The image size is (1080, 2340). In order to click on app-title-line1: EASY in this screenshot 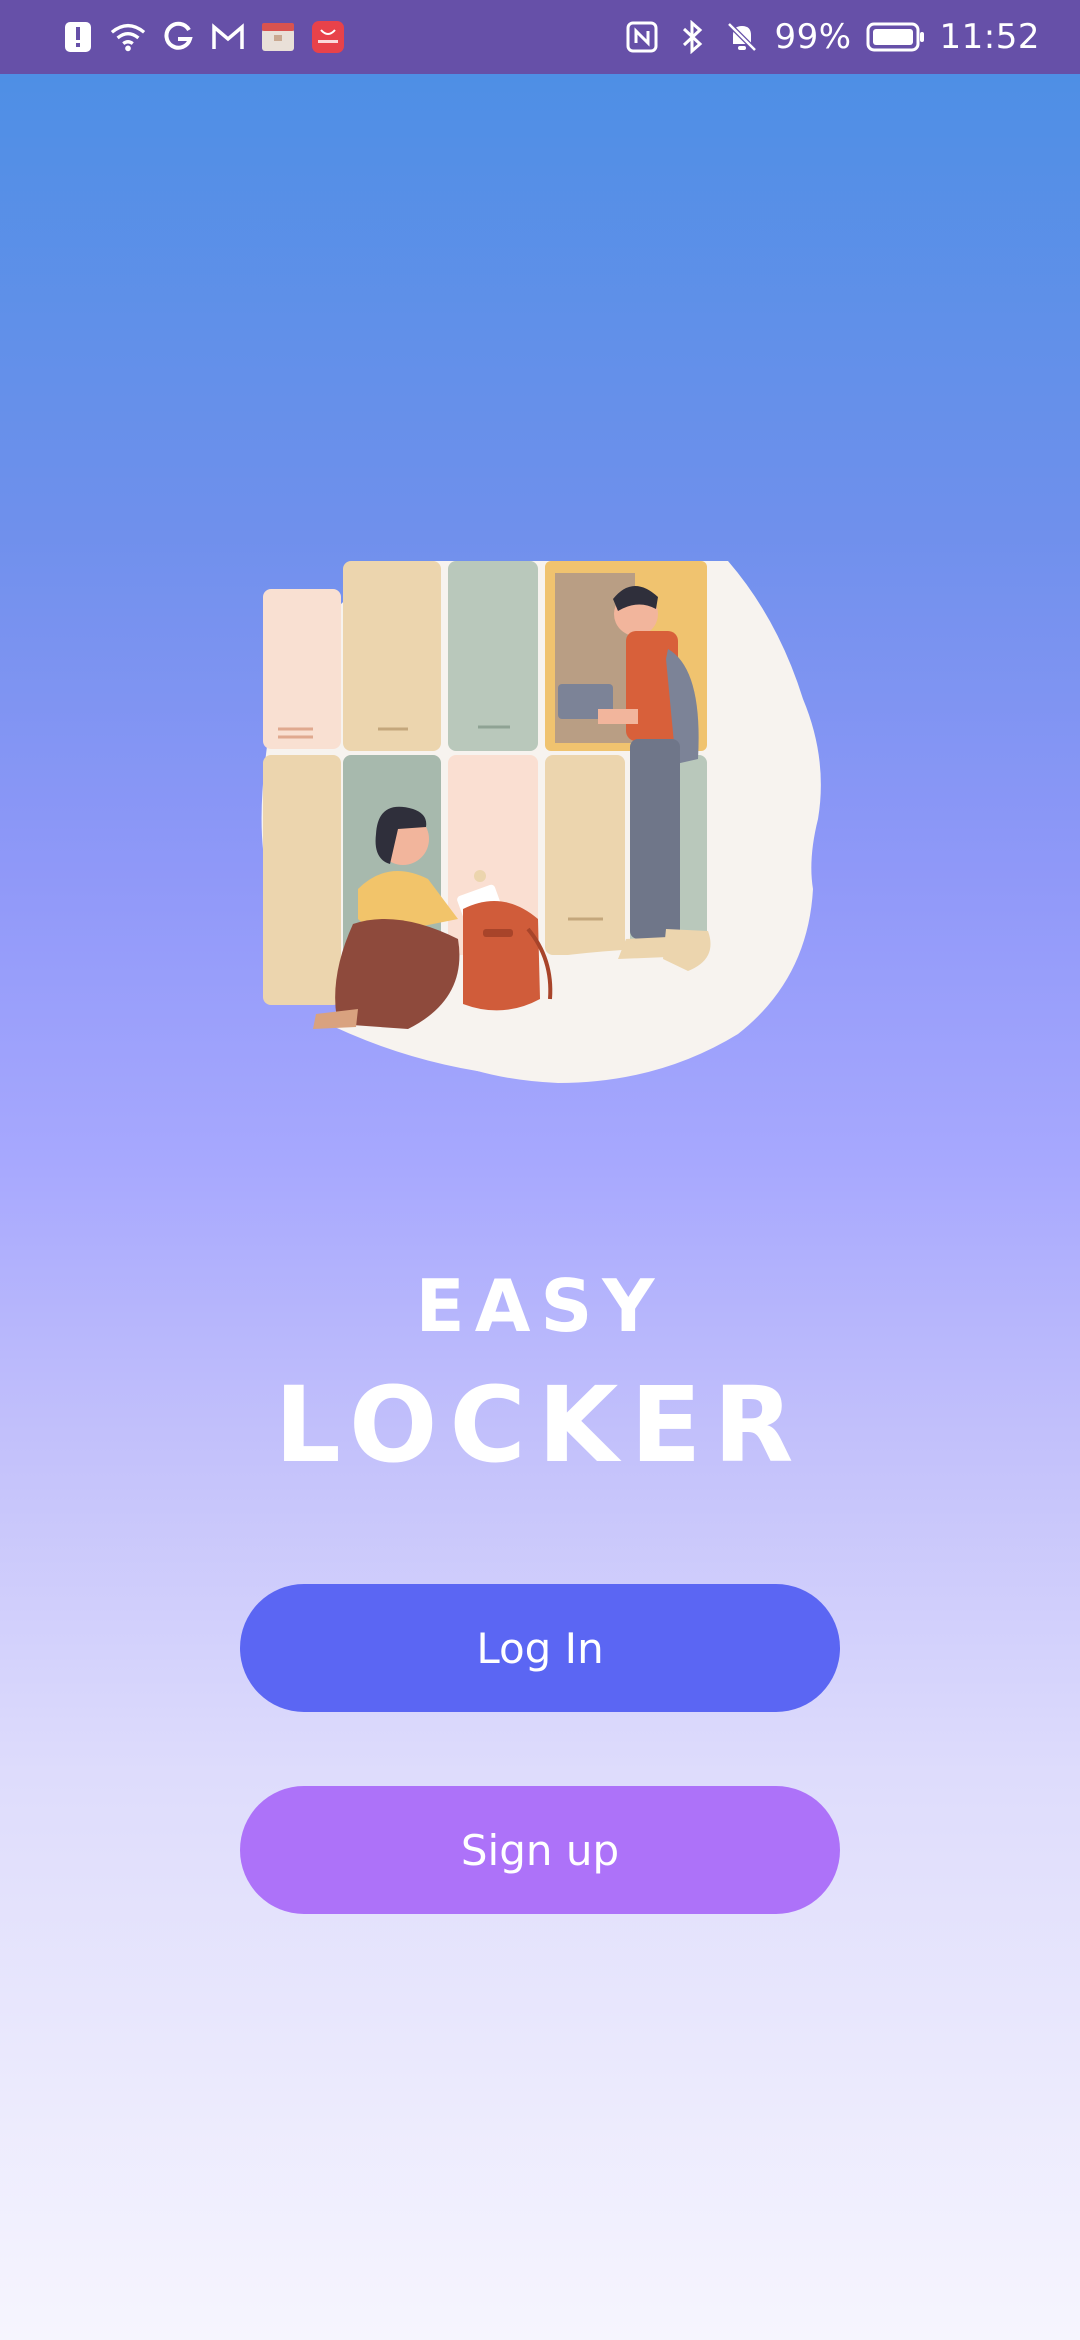, I will do `click(540, 1306)`.